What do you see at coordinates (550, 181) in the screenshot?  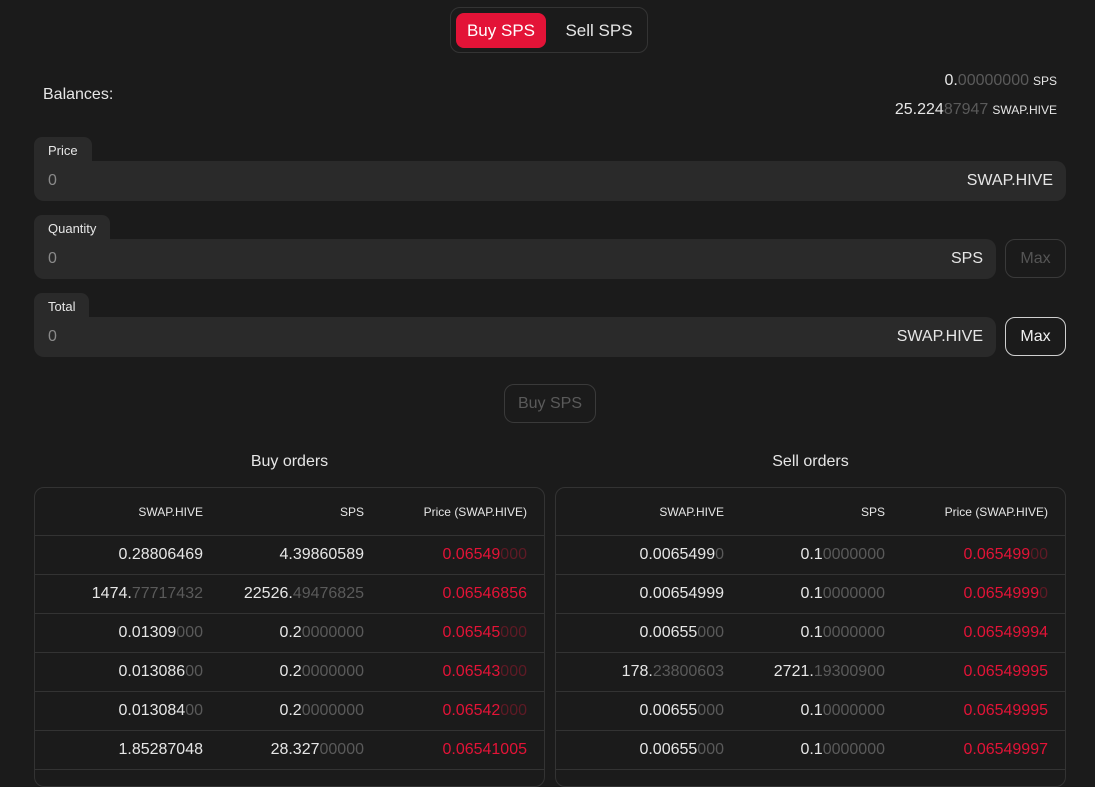 I see `price-input: 0 SWAP.HIVE` at bounding box center [550, 181].